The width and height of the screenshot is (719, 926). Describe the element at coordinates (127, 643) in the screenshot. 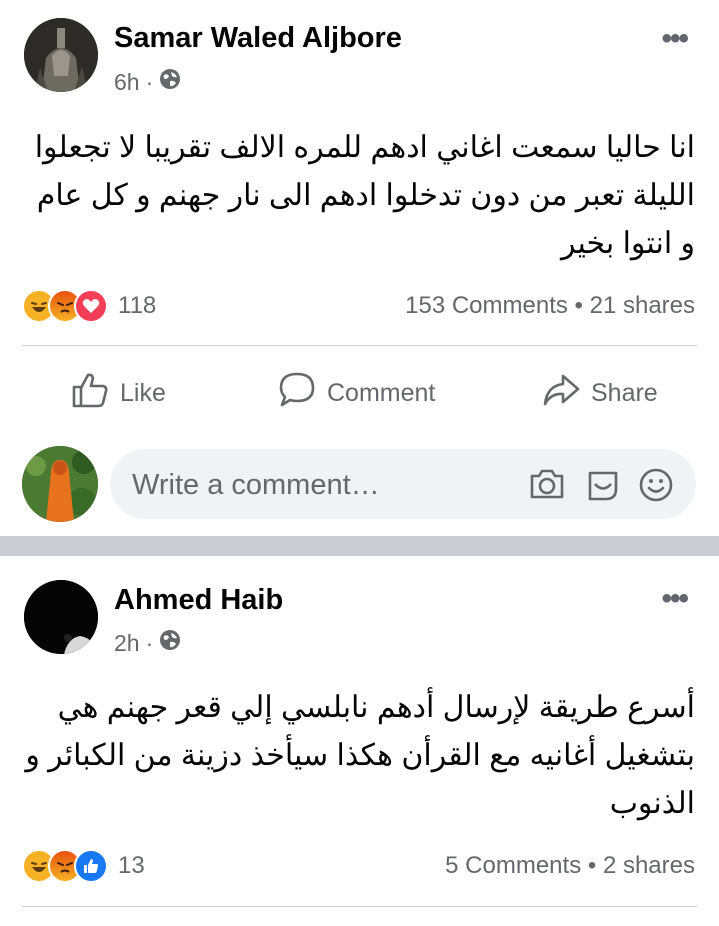

I see `post-time: 2h` at that location.